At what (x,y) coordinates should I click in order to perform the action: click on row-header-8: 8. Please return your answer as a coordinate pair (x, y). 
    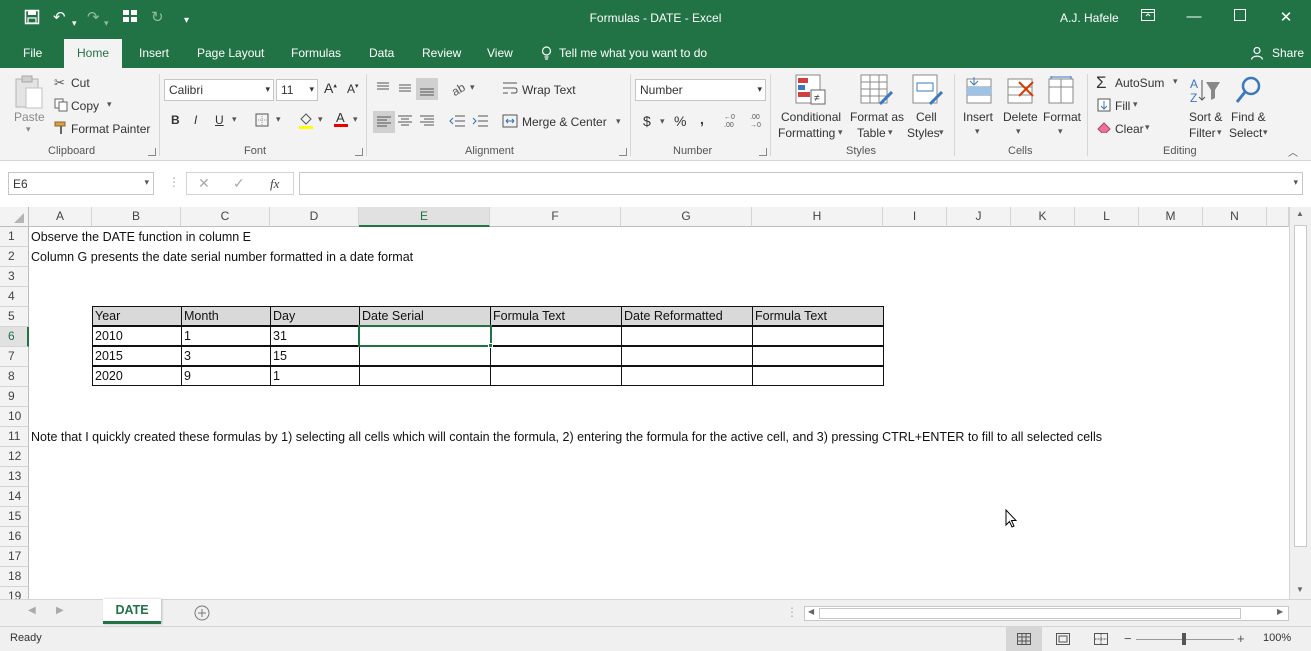
    Looking at the image, I should click on (14, 377).